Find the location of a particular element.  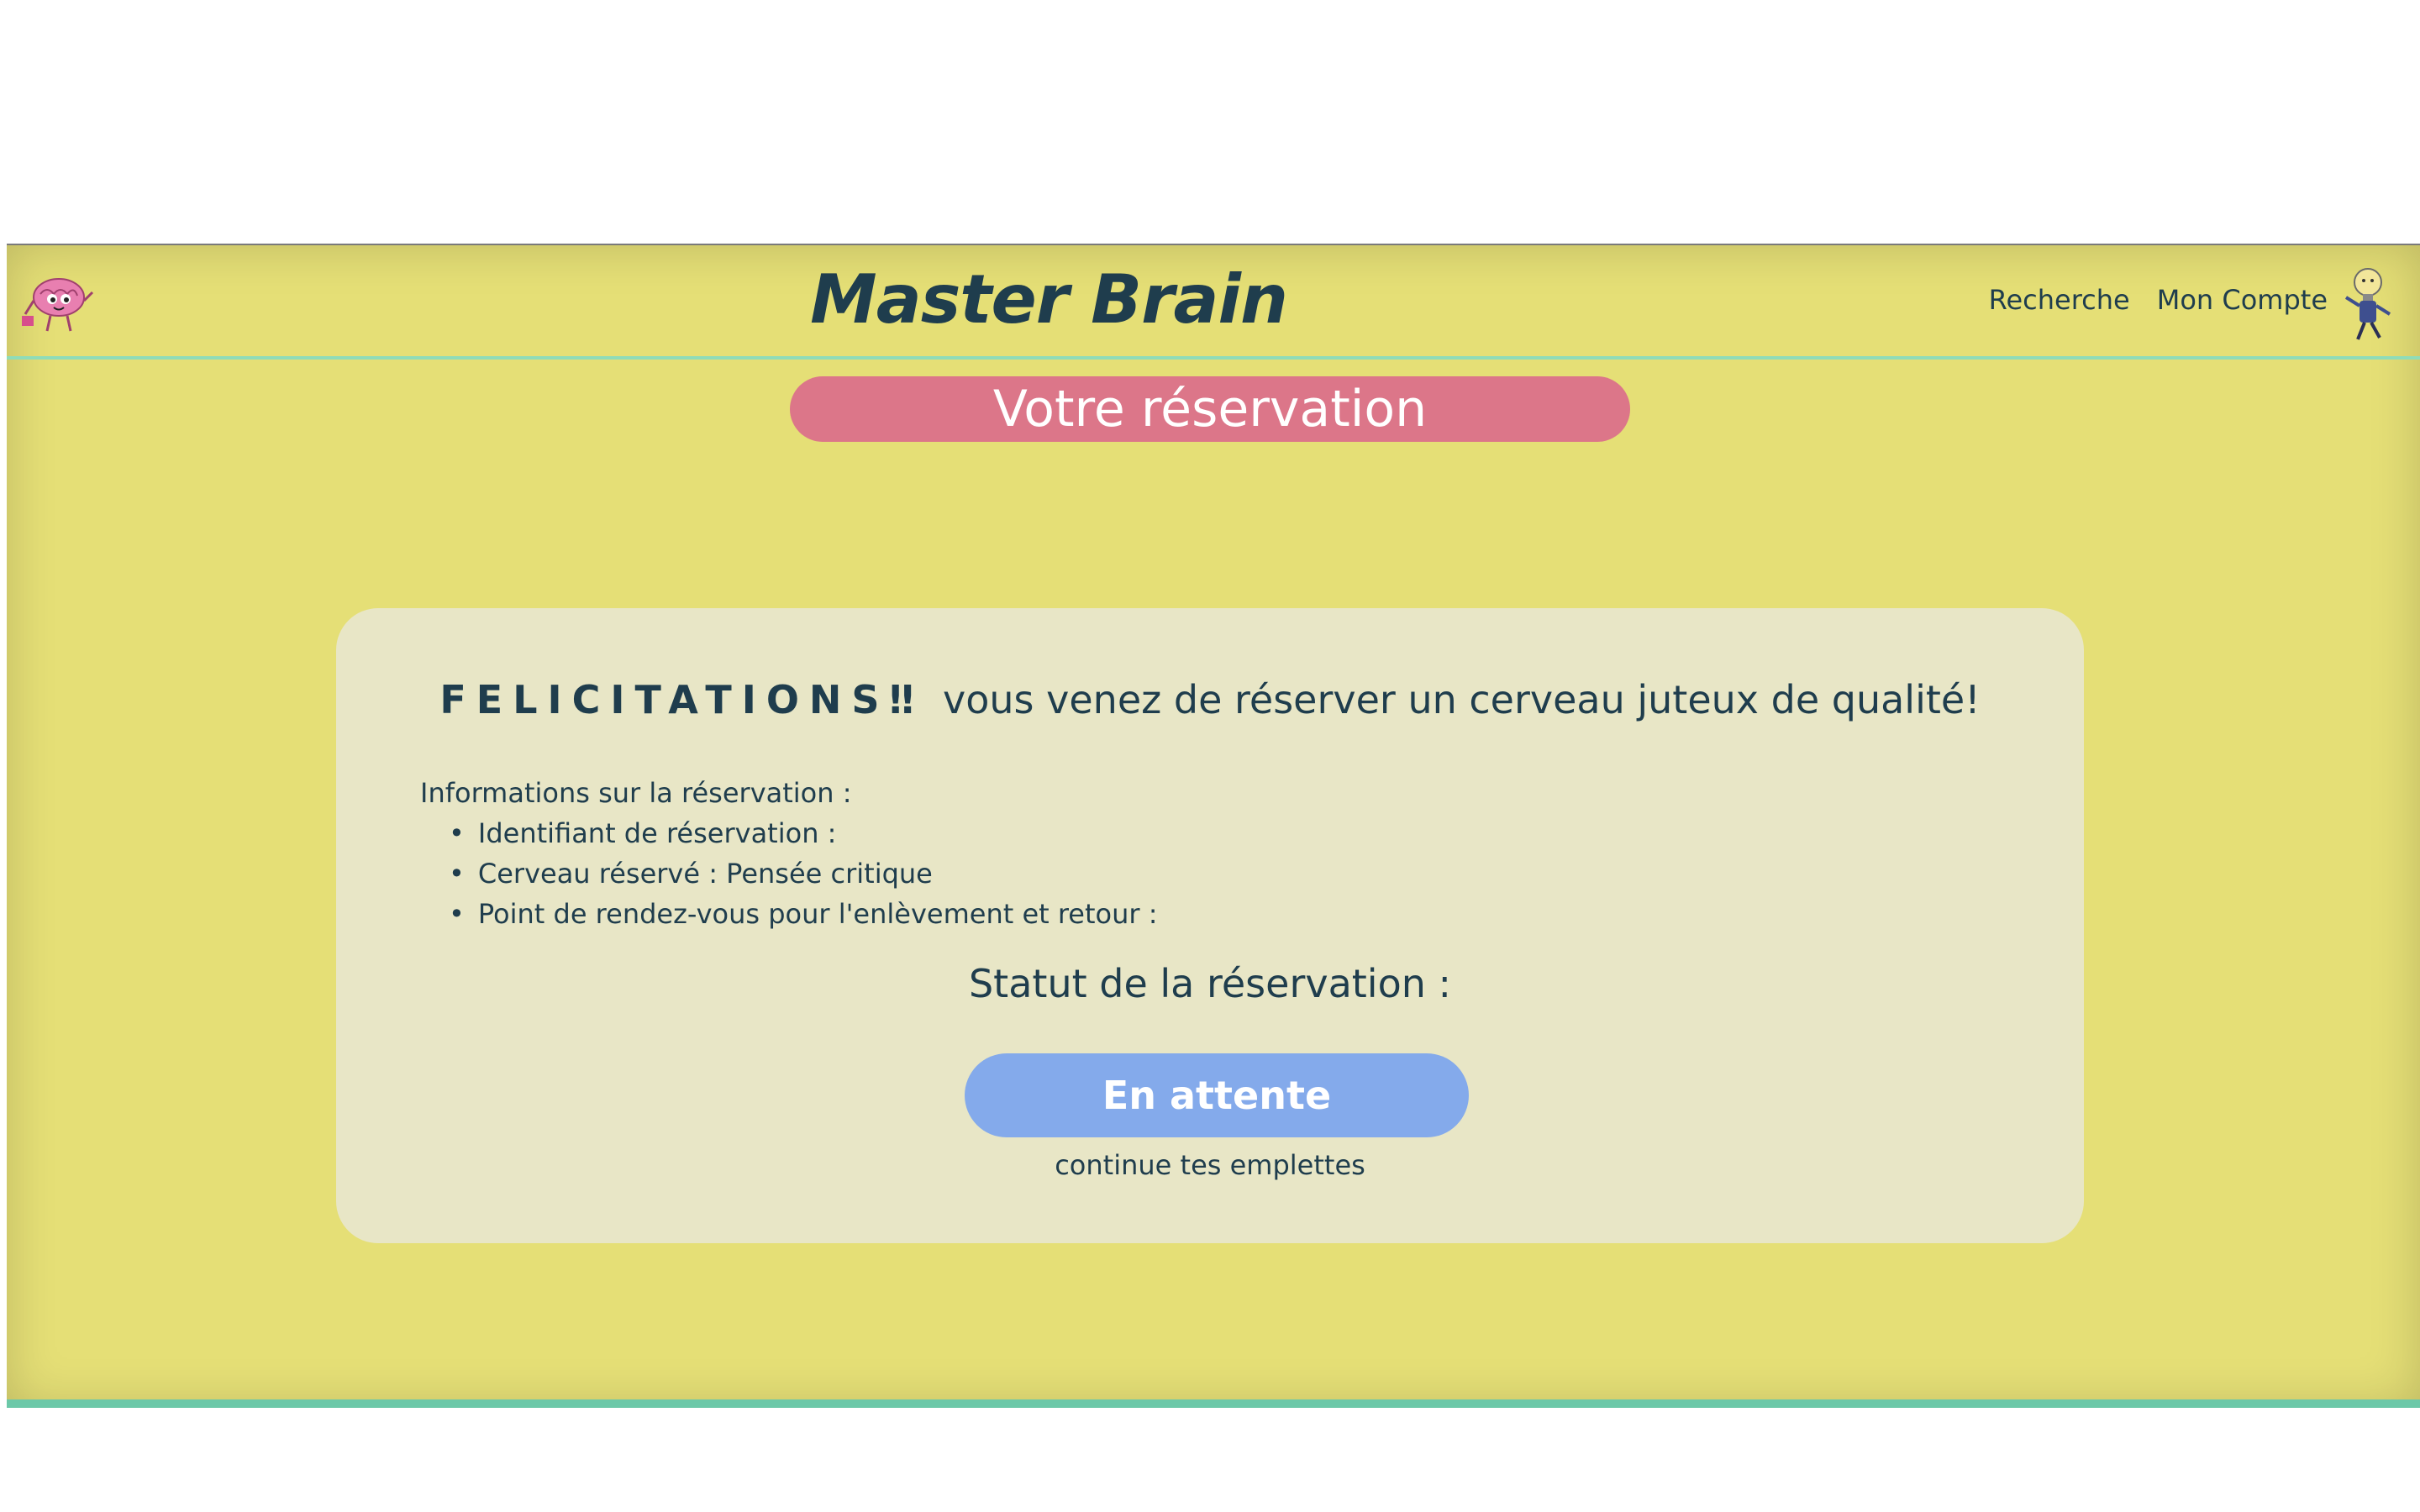

info-heading: Informations sur la réservation : is located at coordinates (636, 793).